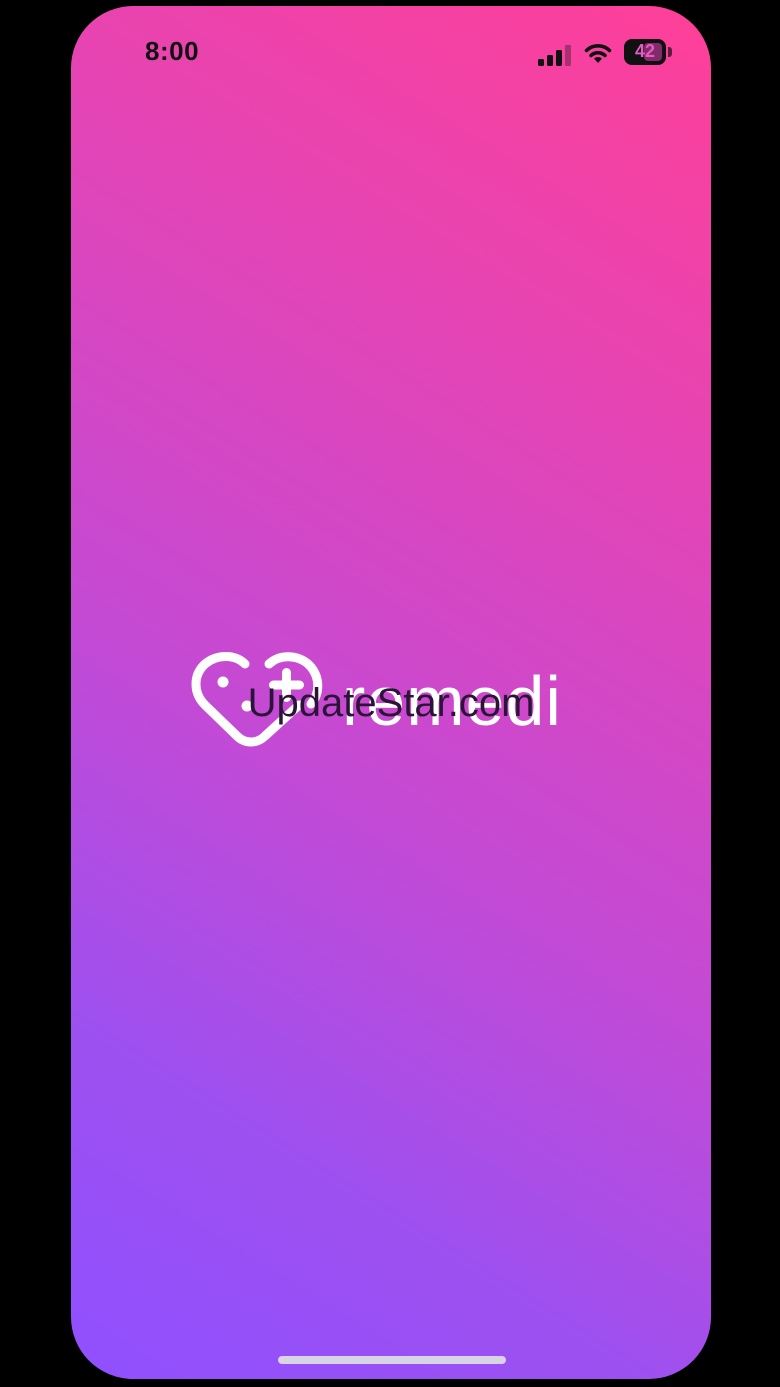  What do you see at coordinates (391, 703) in the screenshot?
I see `watermark-text: UpdateStar.com` at bounding box center [391, 703].